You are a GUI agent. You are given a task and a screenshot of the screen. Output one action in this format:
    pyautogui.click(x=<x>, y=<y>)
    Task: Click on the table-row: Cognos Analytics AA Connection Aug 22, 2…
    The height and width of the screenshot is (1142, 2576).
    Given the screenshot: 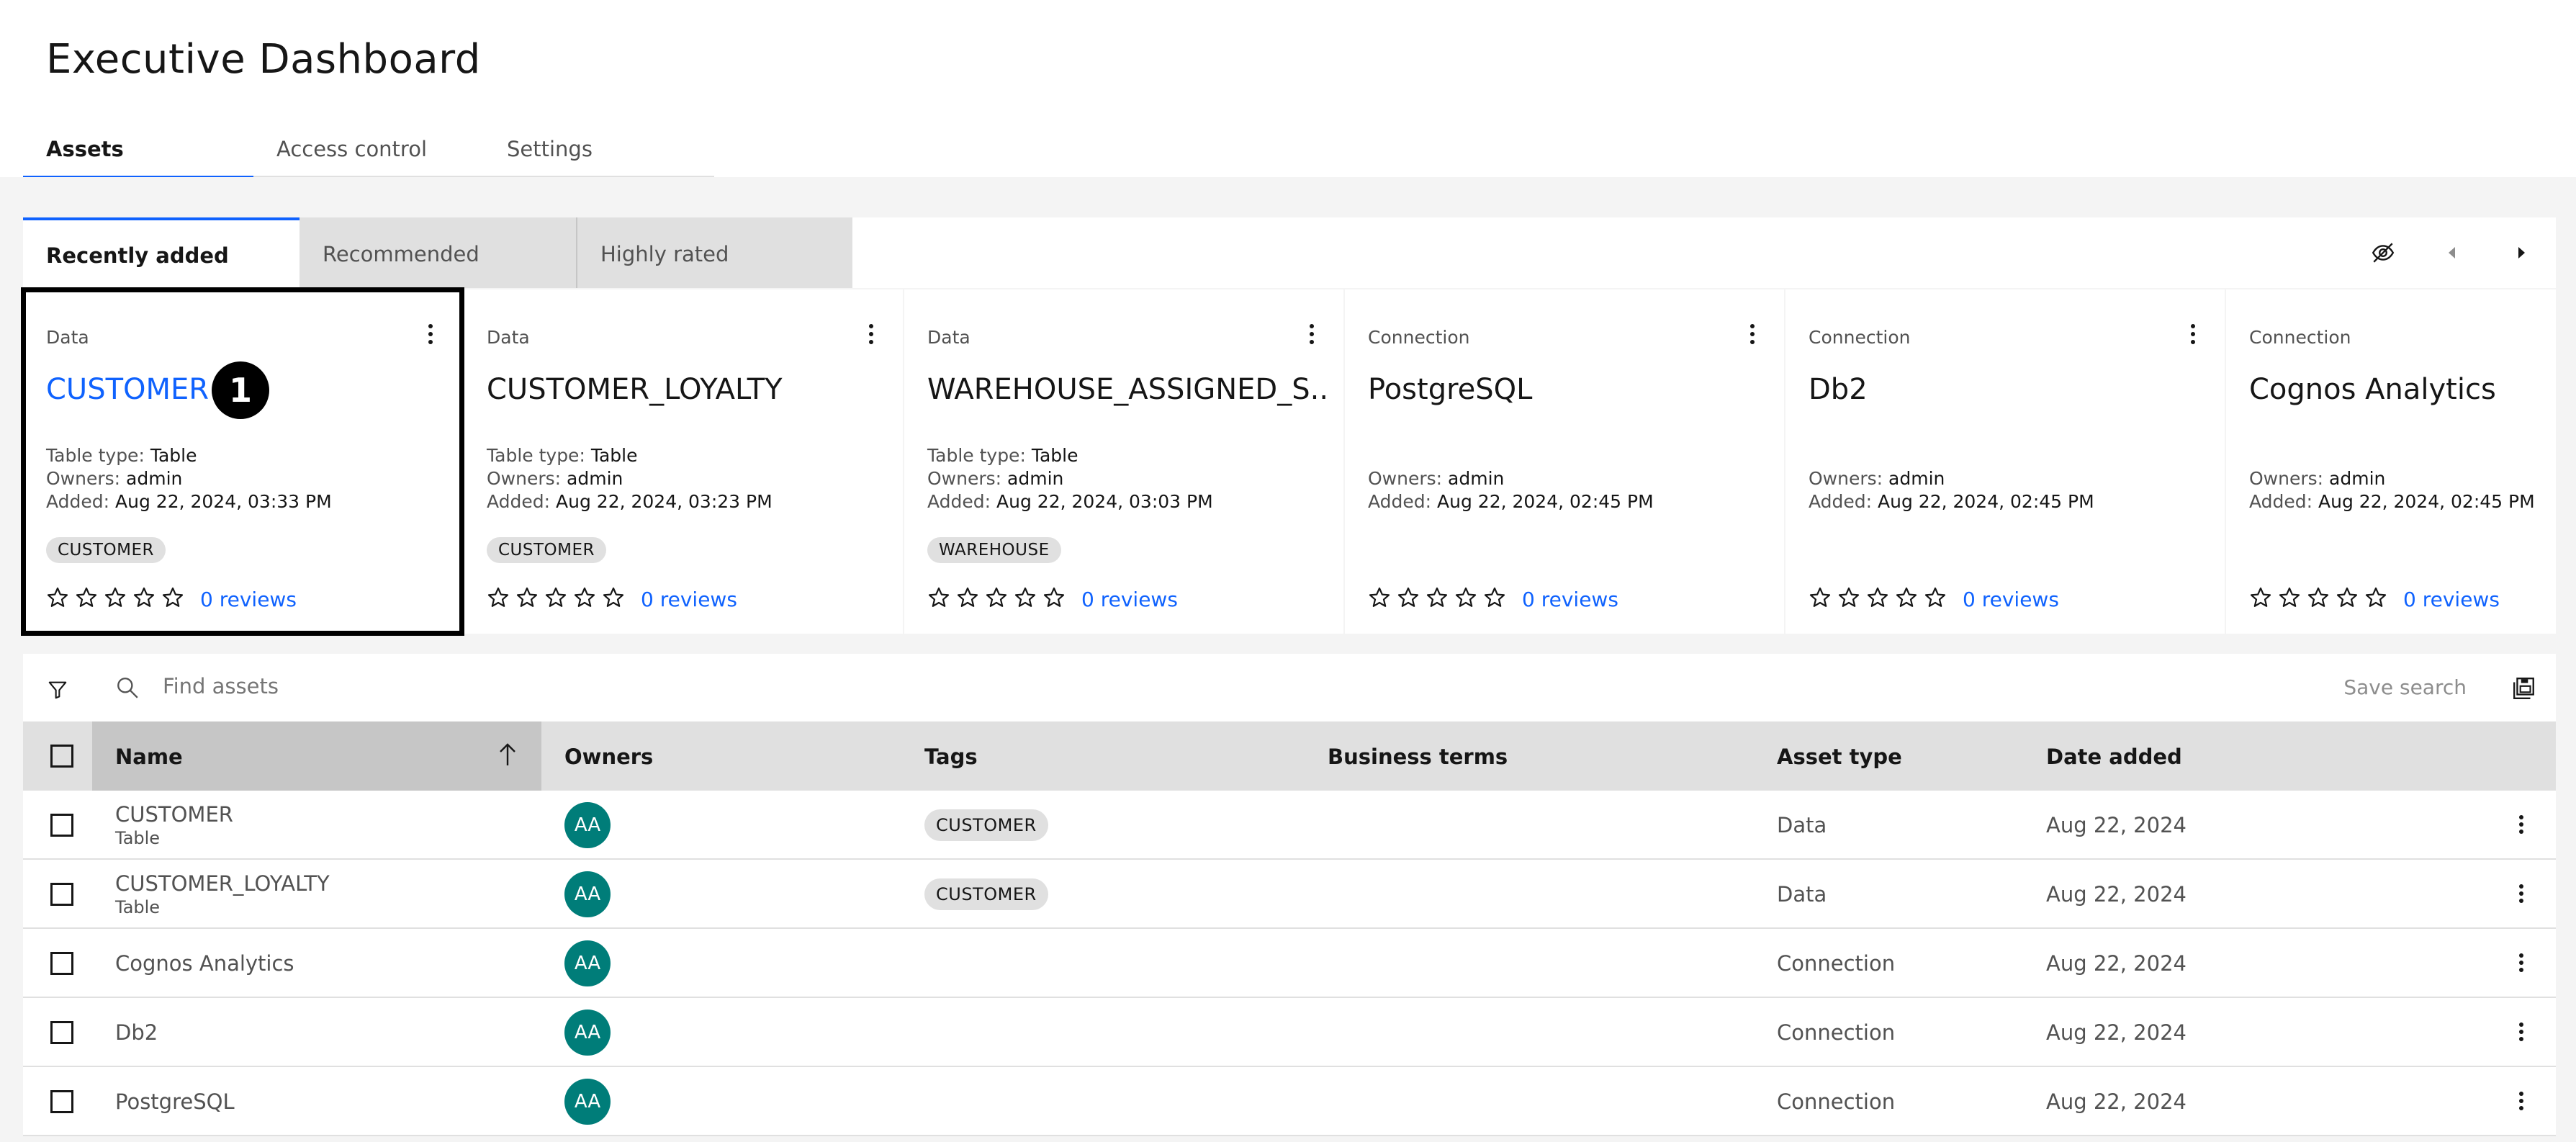 What is the action you would take?
    pyautogui.click(x=1289, y=963)
    